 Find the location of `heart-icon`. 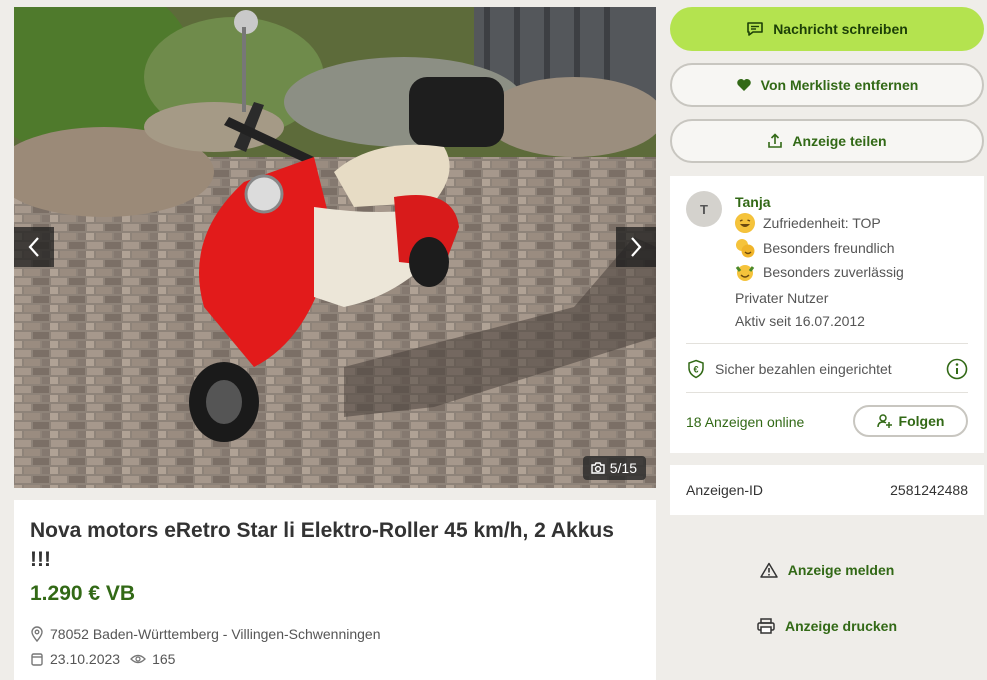

heart-icon is located at coordinates (743, 85).